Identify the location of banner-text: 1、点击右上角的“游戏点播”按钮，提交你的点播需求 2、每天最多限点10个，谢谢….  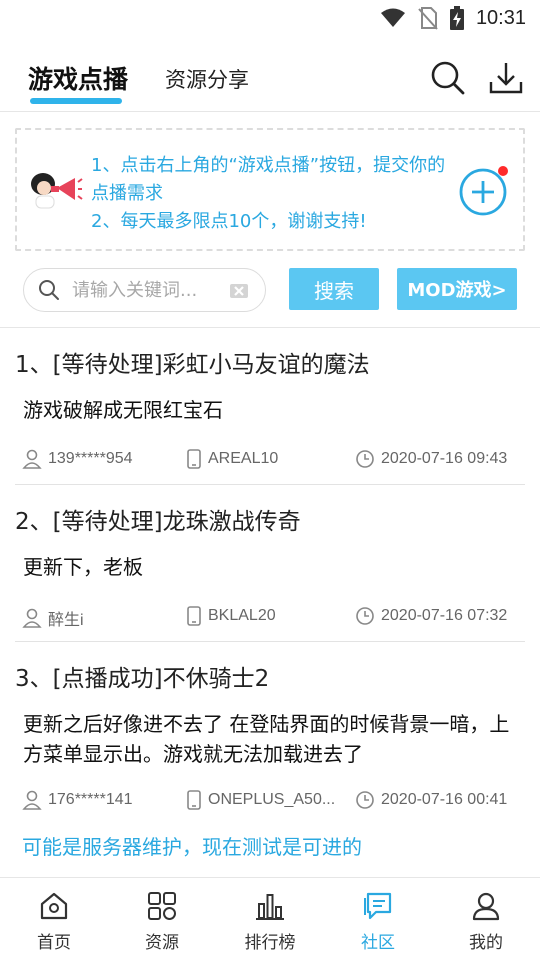
(271, 194).